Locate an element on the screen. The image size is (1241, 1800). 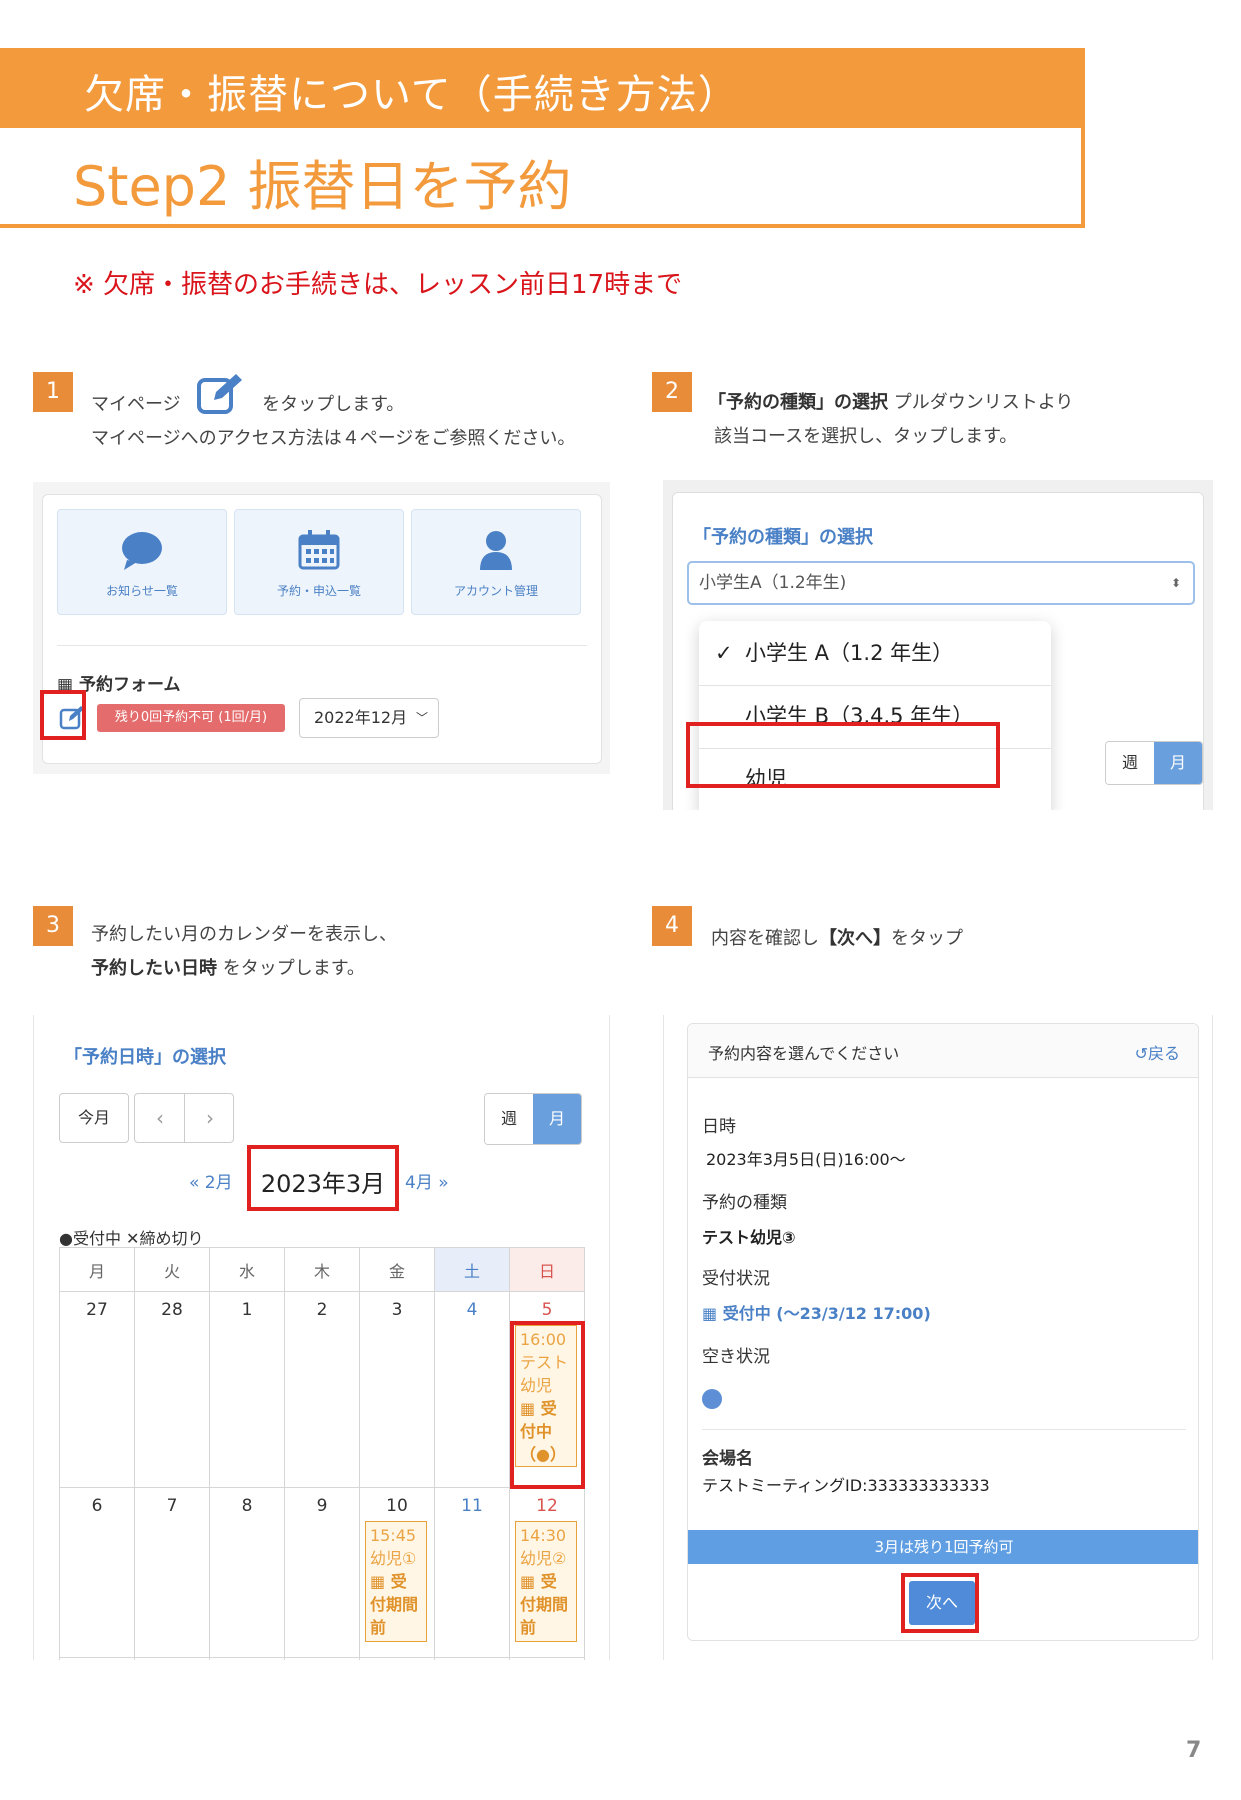
weekday-thu: 木 is located at coordinates (322, 1269).